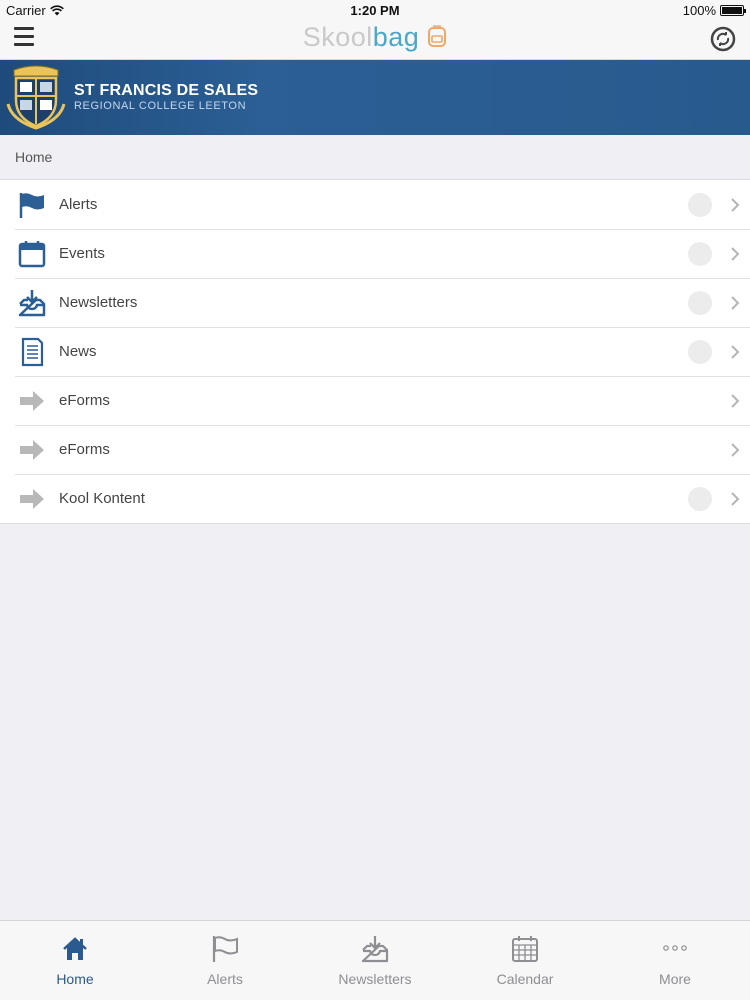  What do you see at coordinates (78, 351) in the screenshot?
I see `list-item-label: News` at bounding box center [78, 351].